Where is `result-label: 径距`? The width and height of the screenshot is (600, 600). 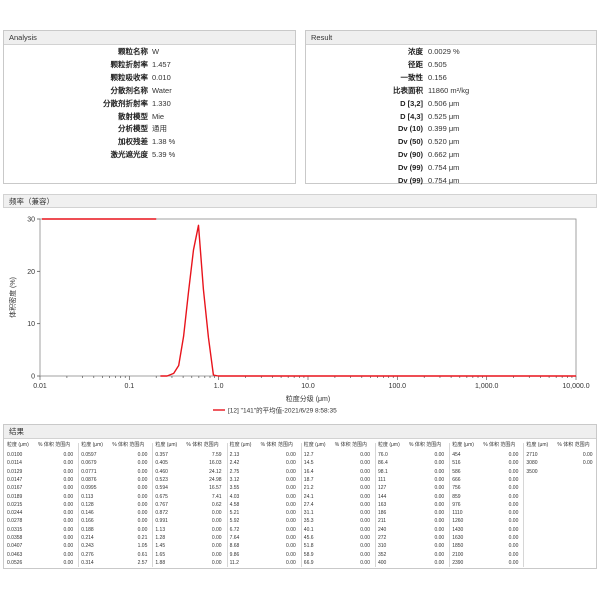 result-label: 径距 is located at coordinates (415, 64).